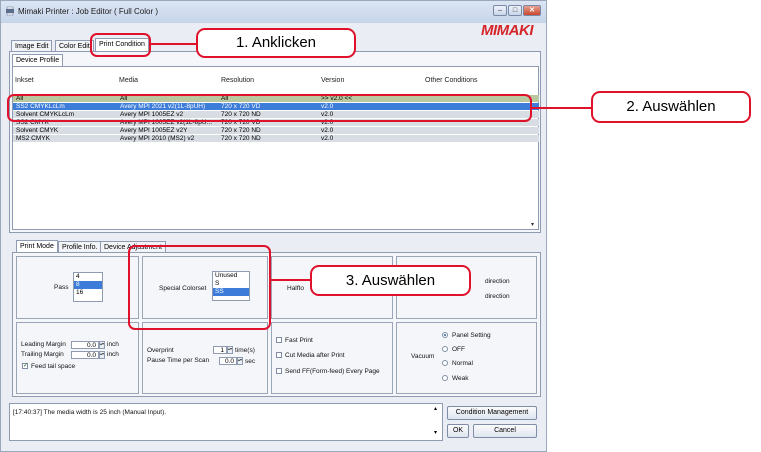  Describe the element at coordinates (299, 340) in the screenshot. I see `fast-print-label: Fast Print` at that location.